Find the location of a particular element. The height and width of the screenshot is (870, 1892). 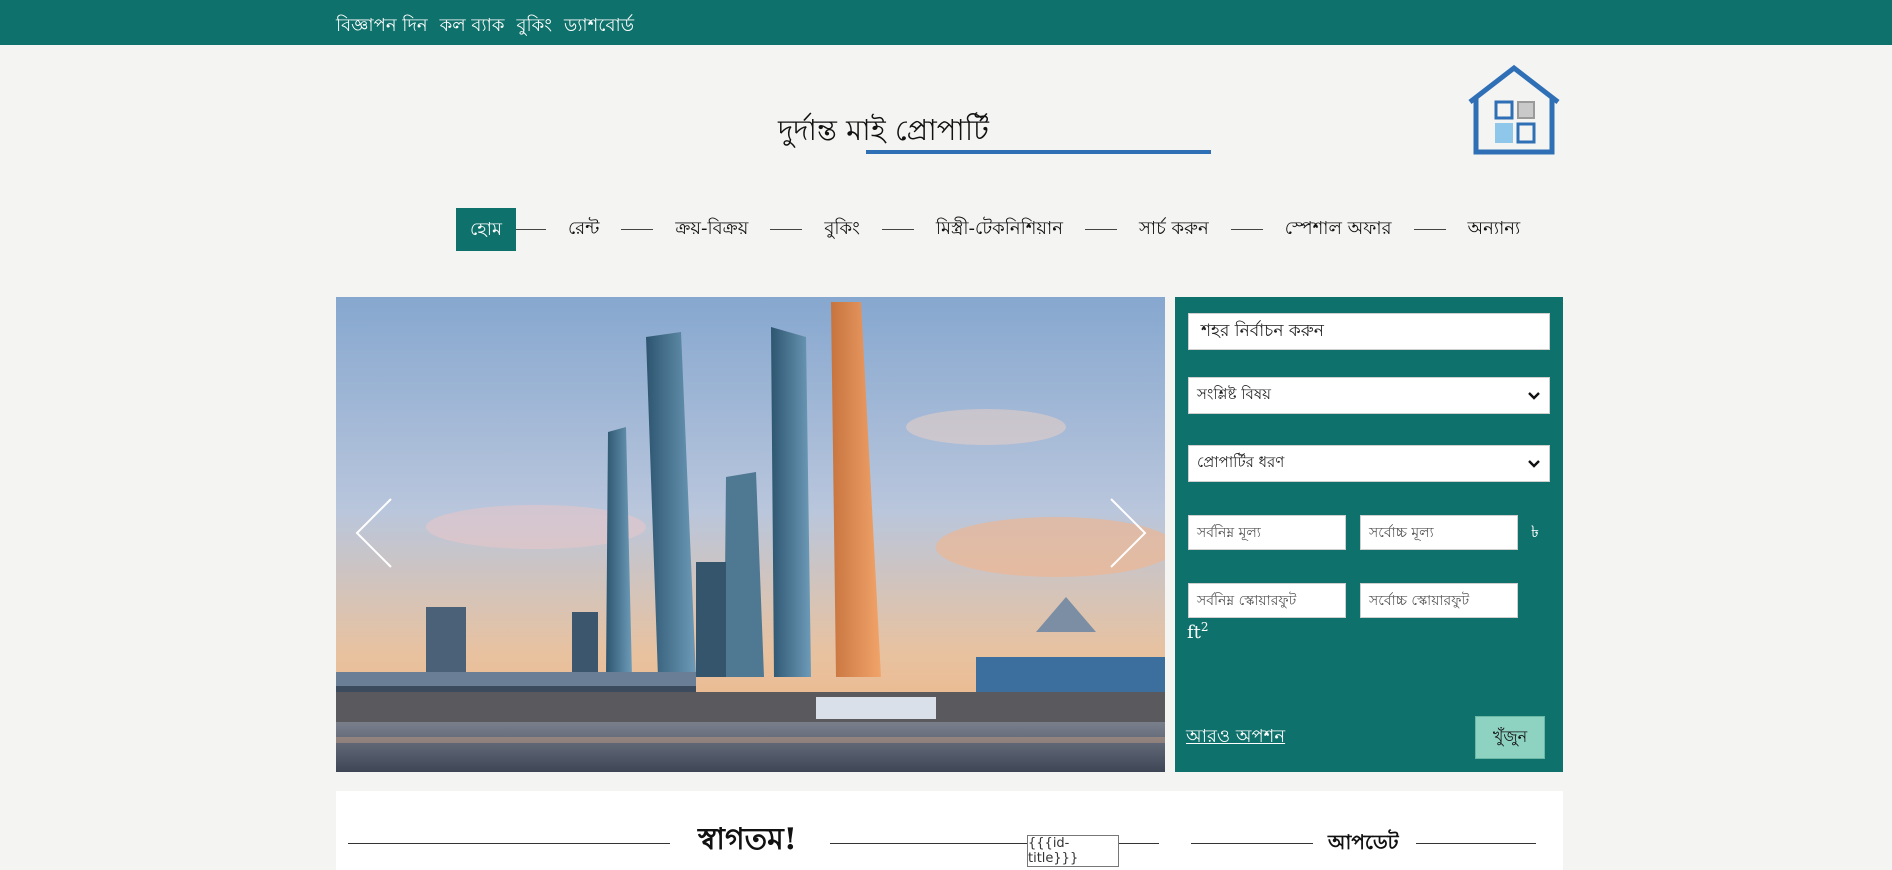

property-type-select: প্রোপার্টির ধরণ is located at coordinates (1369, 463).